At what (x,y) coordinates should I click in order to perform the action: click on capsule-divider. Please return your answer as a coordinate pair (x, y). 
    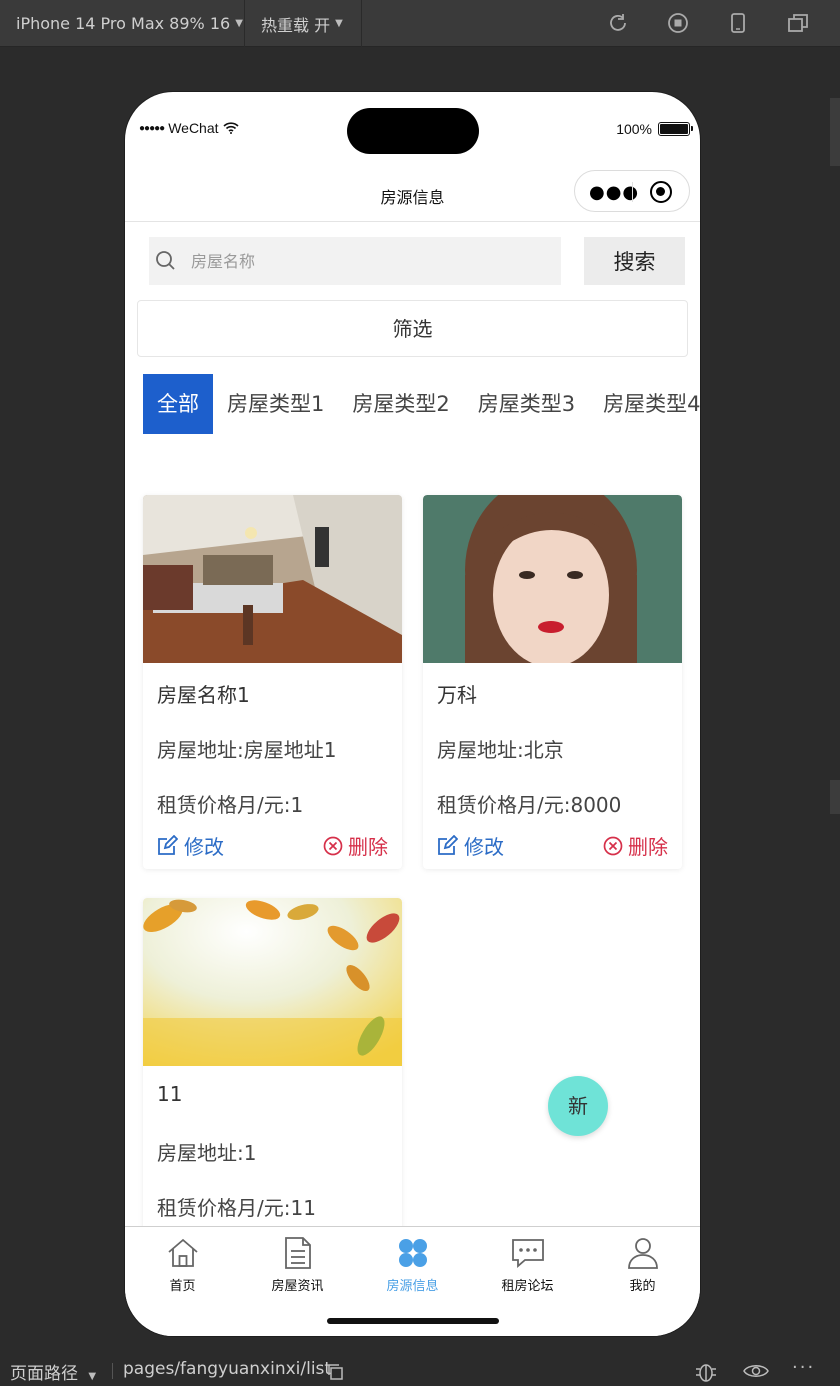
    Looking at the image, I should click on (632, 192).